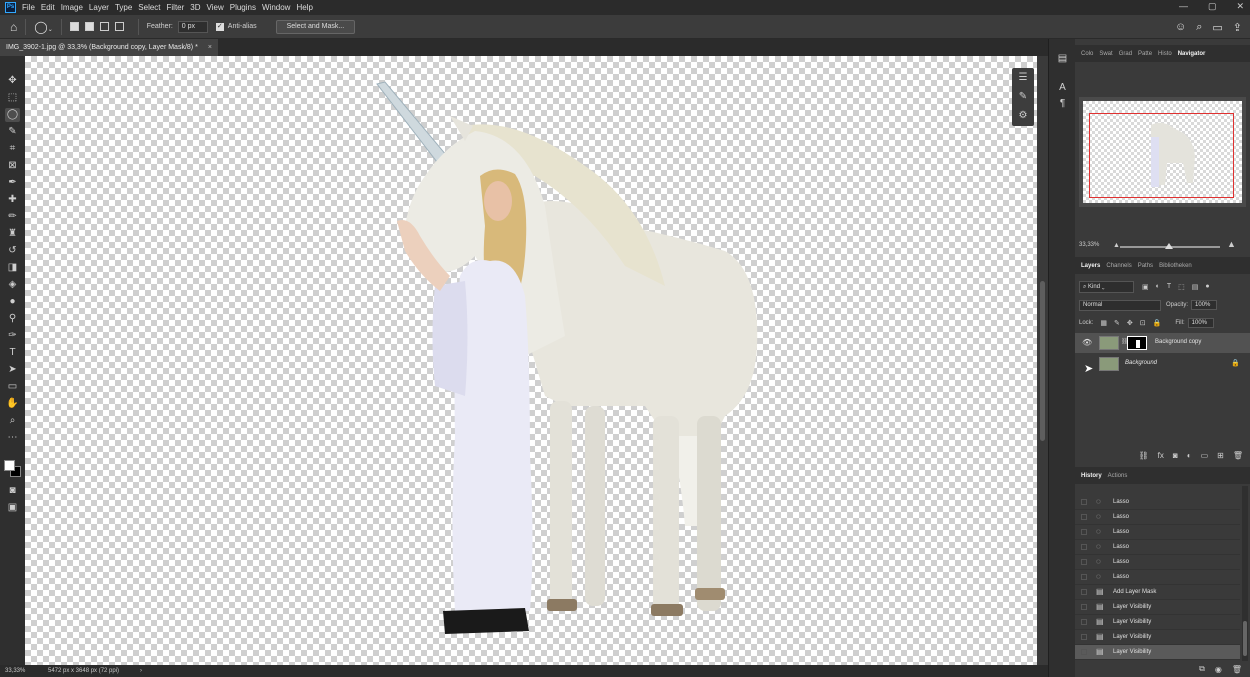 Image resolution: width=1250 pixels, height=677 pixels. I want to click on eraser-tool-icon: ◨, so click(12, 268).